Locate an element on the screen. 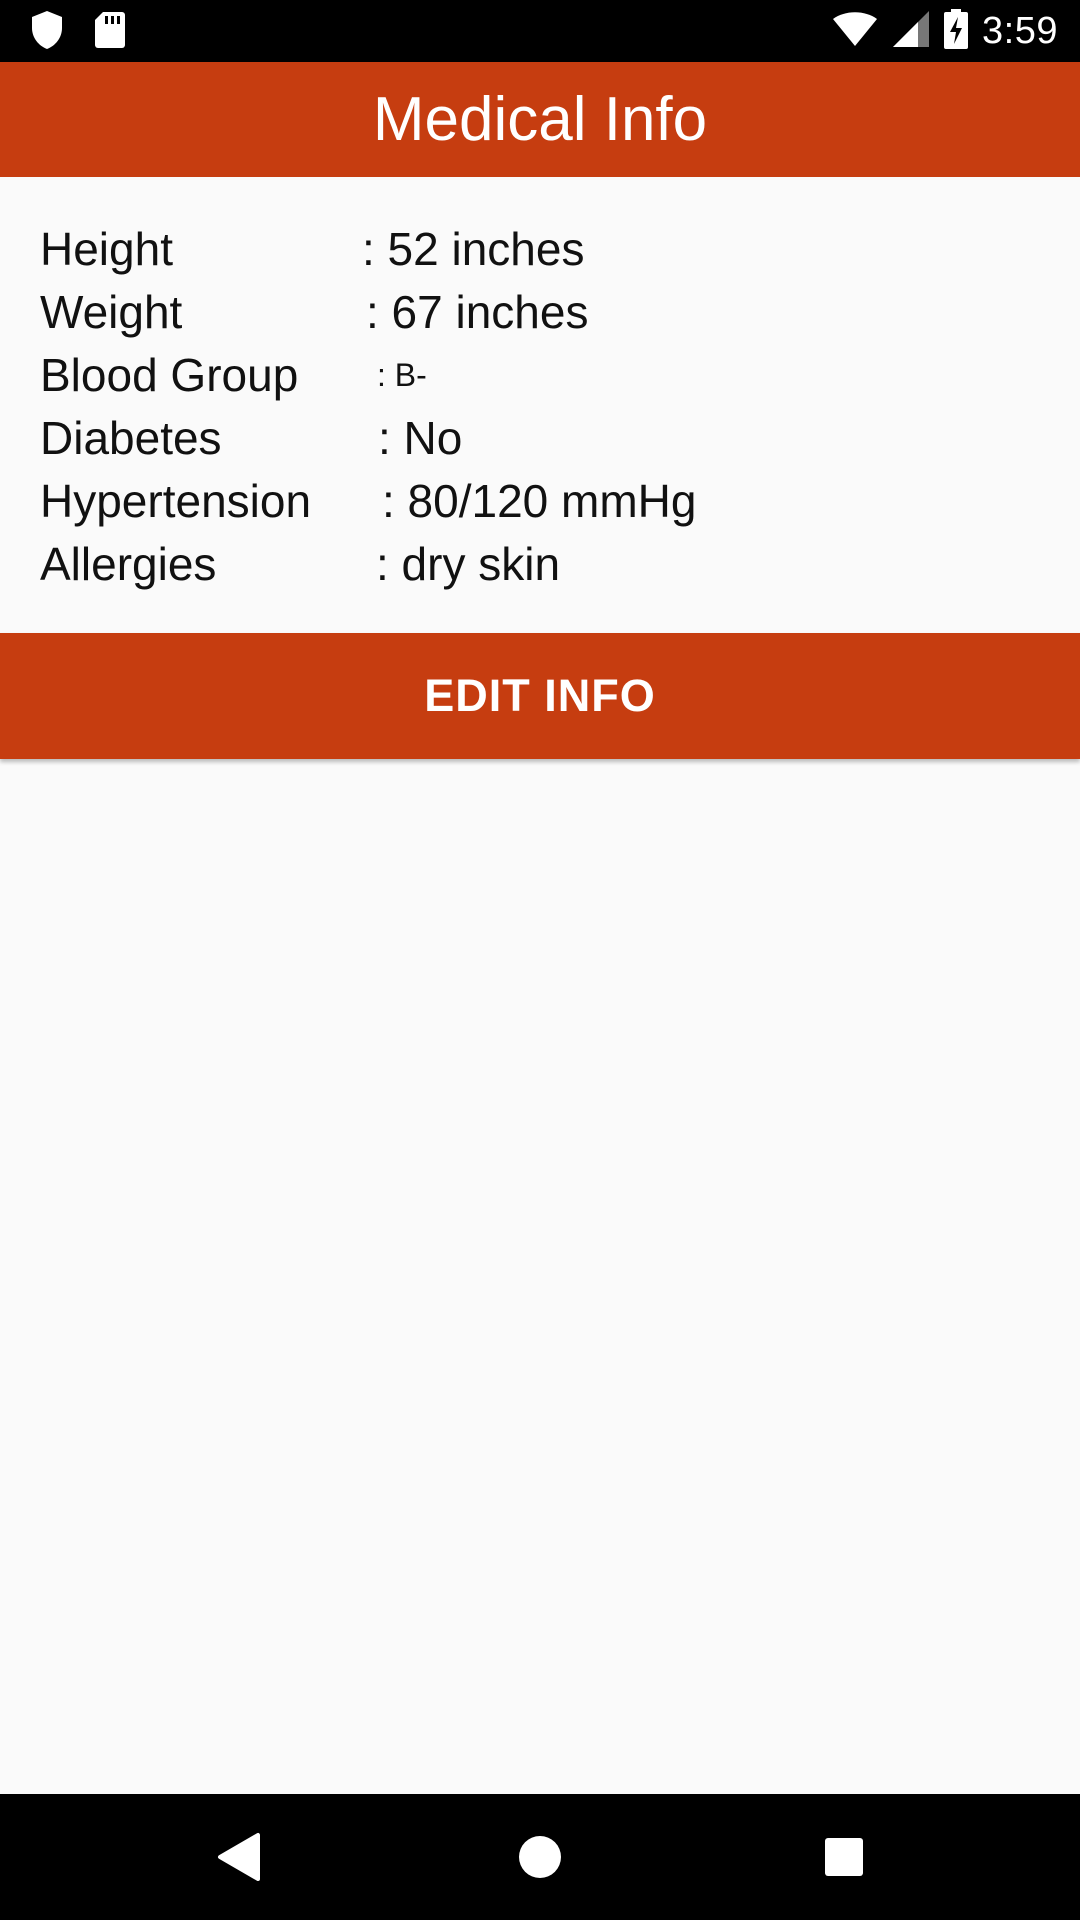  home-icon is located at coordinates (540, 1857).